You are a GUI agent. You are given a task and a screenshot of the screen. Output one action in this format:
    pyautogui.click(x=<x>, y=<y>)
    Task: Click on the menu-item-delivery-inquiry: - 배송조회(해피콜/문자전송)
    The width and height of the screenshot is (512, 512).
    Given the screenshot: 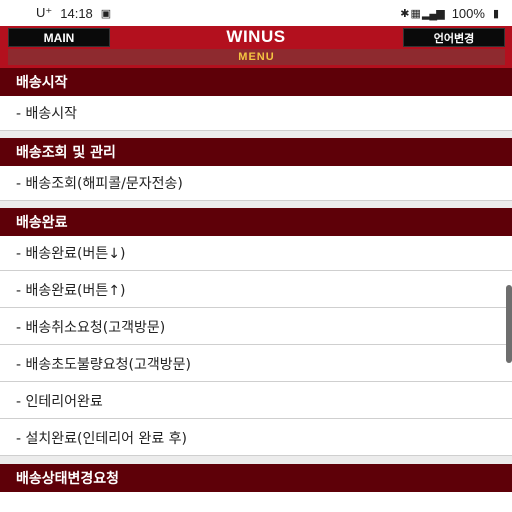 What is the action you would take?
    pyautogui.click(x=256, y=183)
    